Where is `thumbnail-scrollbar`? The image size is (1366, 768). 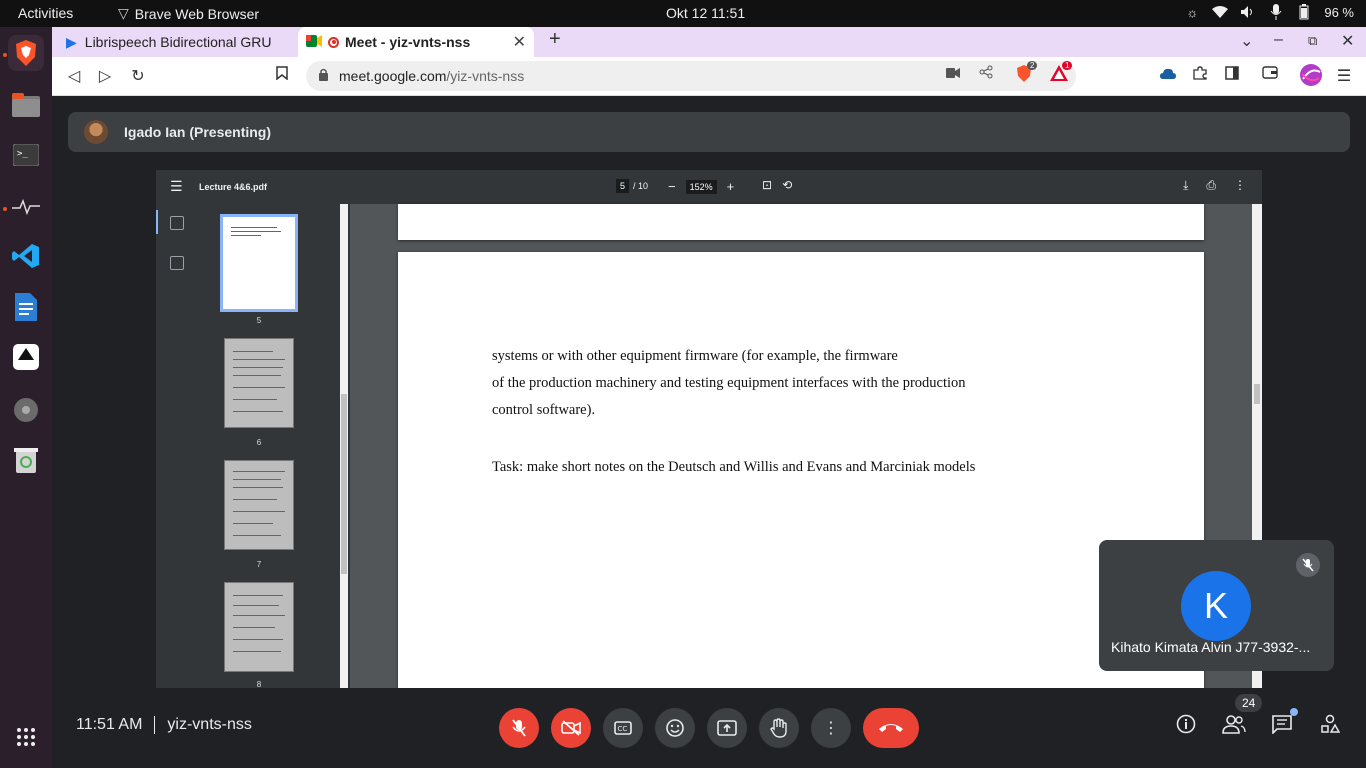
thumbnail-scrollbar is located at coordinates (344, 446).